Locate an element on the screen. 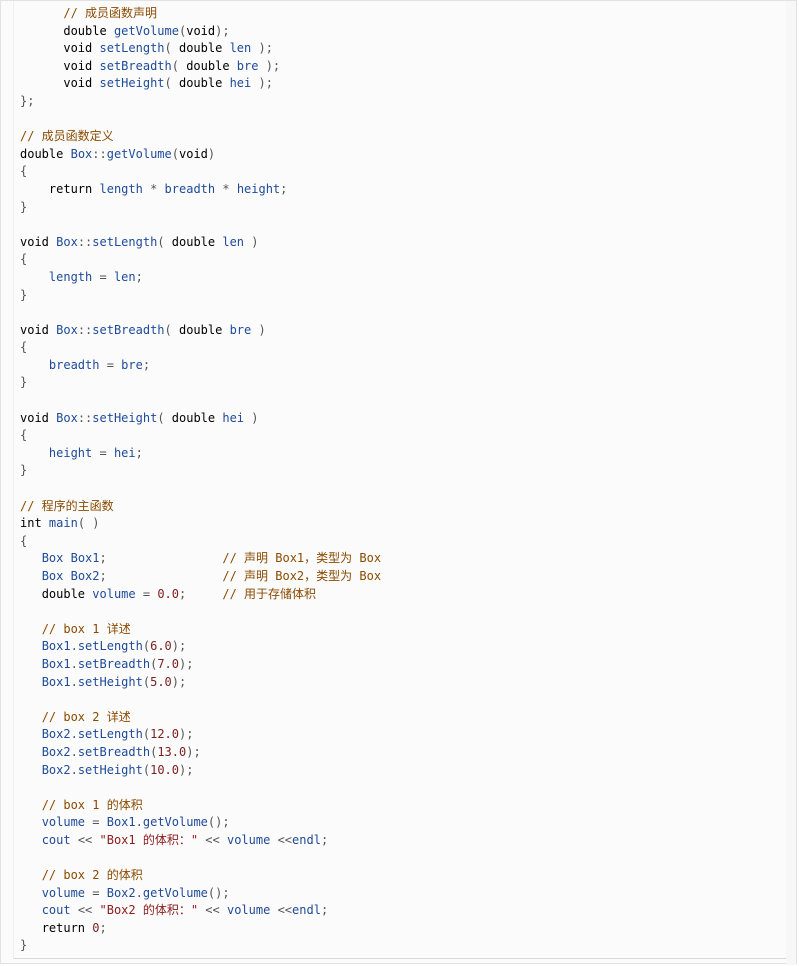  code-line: // box 2 详述 is located at coordinates (86, 716).